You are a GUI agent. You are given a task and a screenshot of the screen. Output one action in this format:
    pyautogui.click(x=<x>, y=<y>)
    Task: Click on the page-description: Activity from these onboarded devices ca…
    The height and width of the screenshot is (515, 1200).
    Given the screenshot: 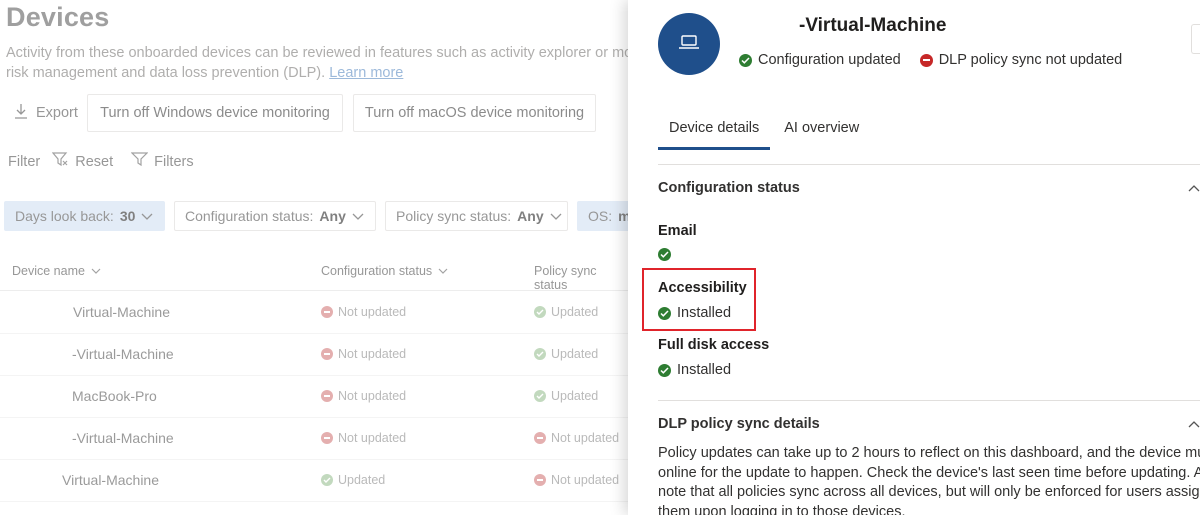 What is the action you would take?
    pyautogui.click(x=341, y=63)
    